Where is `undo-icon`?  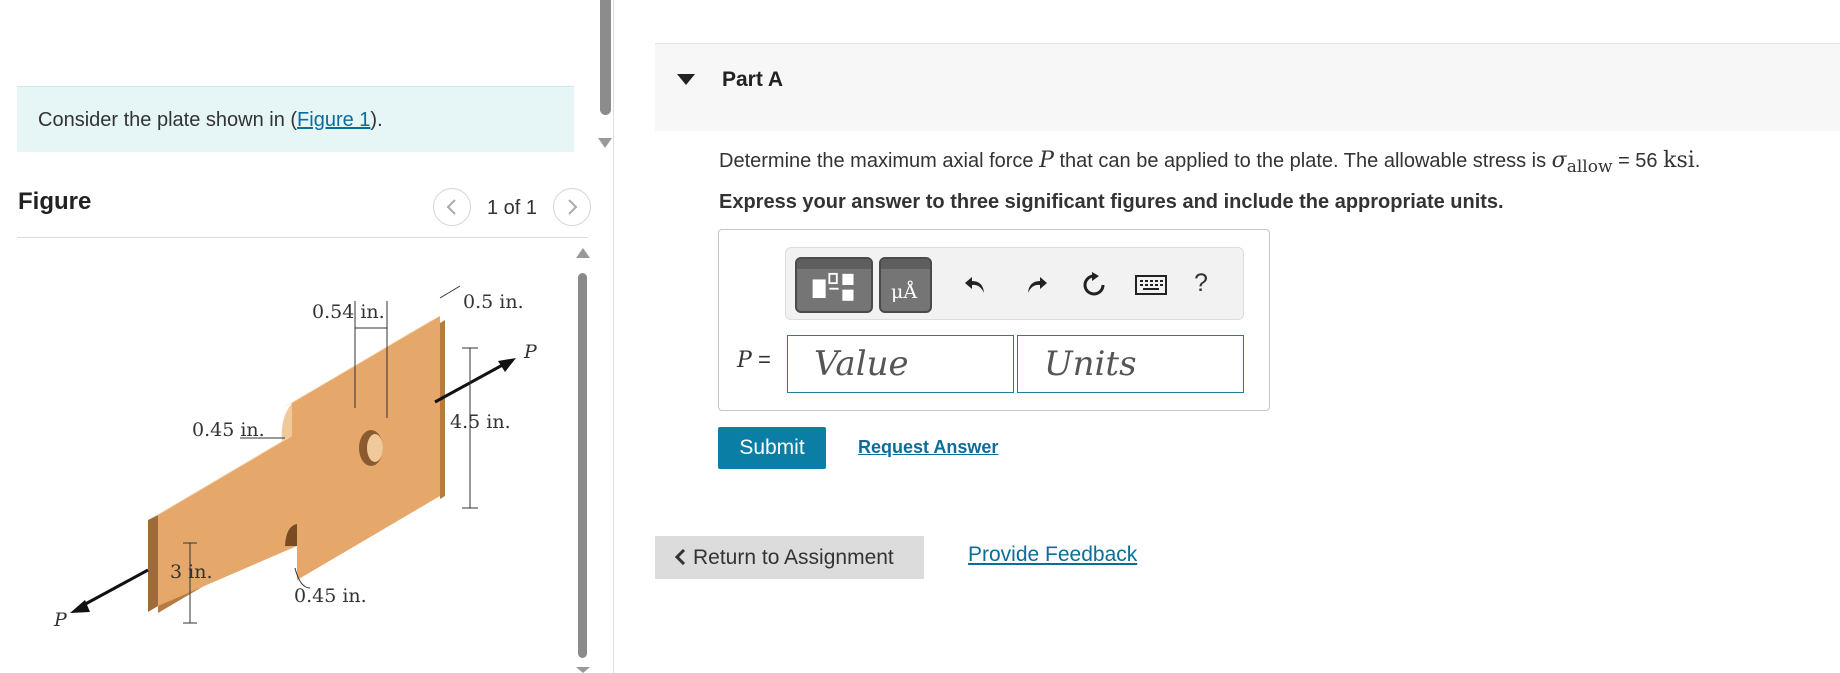 undo-icon is located at coordinates (974, 285).